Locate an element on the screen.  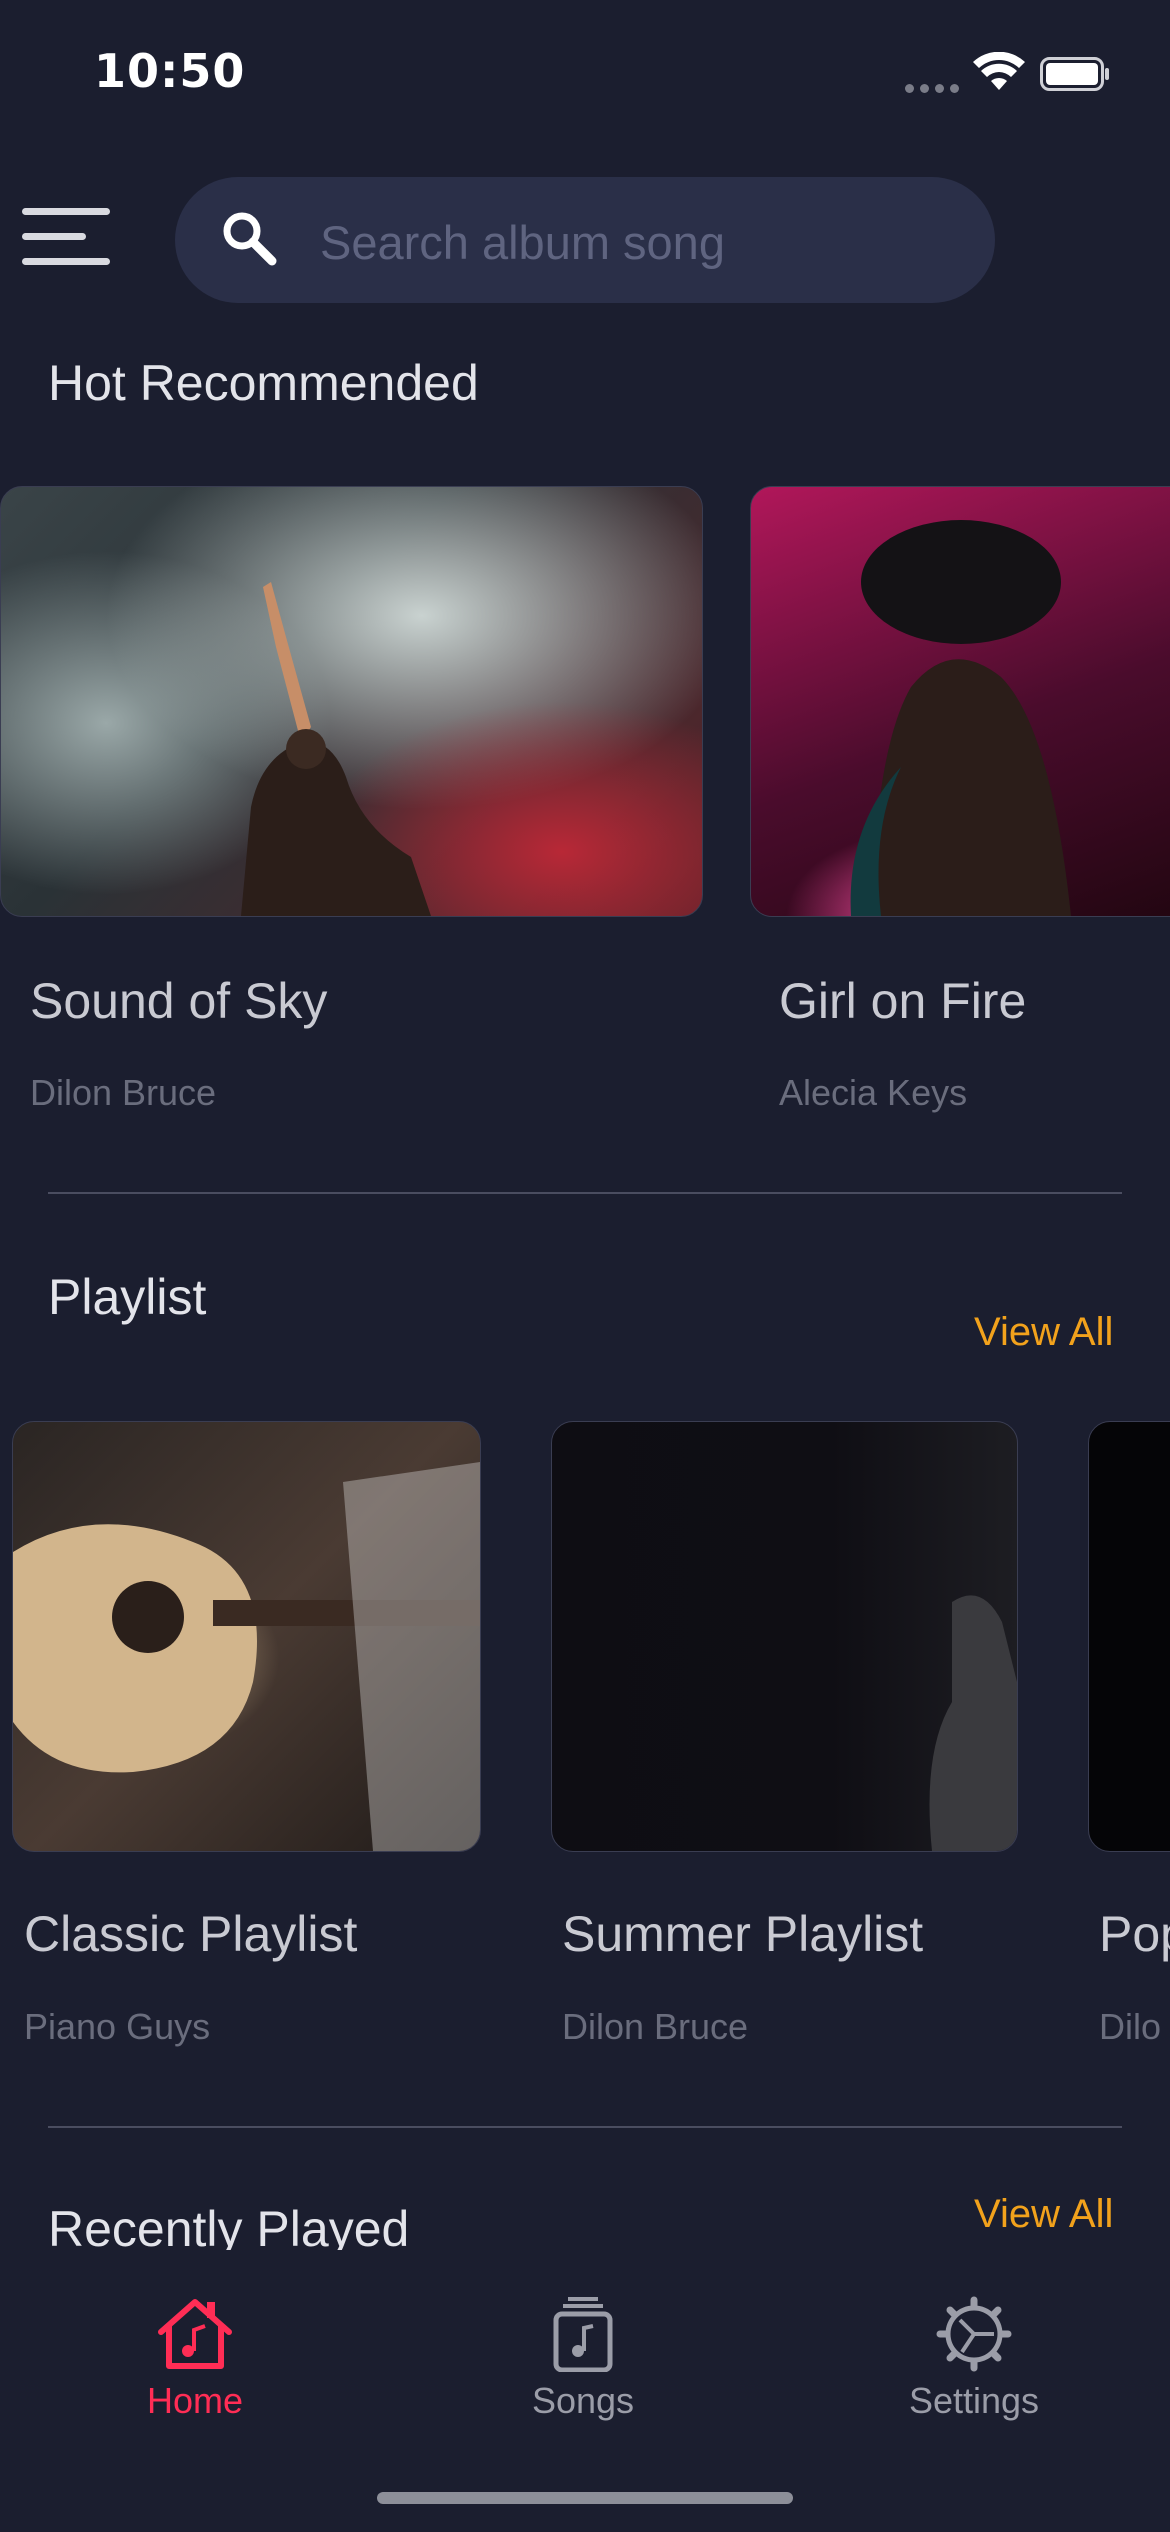
playlist-artist: Piano Guys is located at coordinates (117, 2026).